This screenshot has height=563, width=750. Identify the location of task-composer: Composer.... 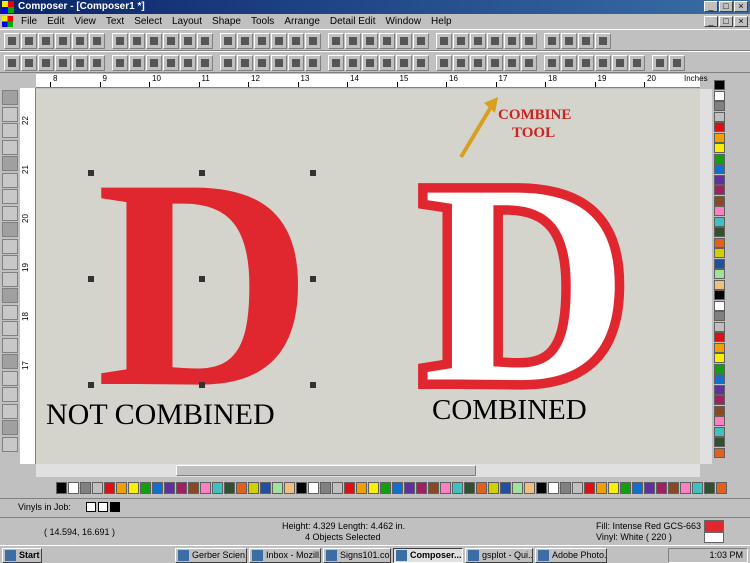
(428, 555).